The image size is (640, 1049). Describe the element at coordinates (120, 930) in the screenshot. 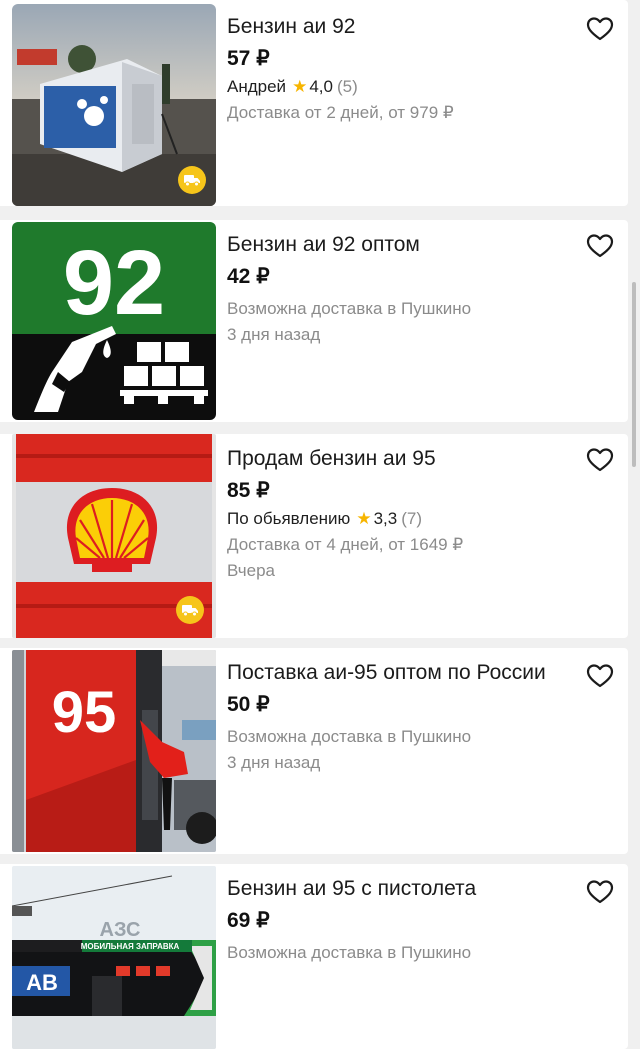

I see `thumb-top-text: АЗС` at that location.